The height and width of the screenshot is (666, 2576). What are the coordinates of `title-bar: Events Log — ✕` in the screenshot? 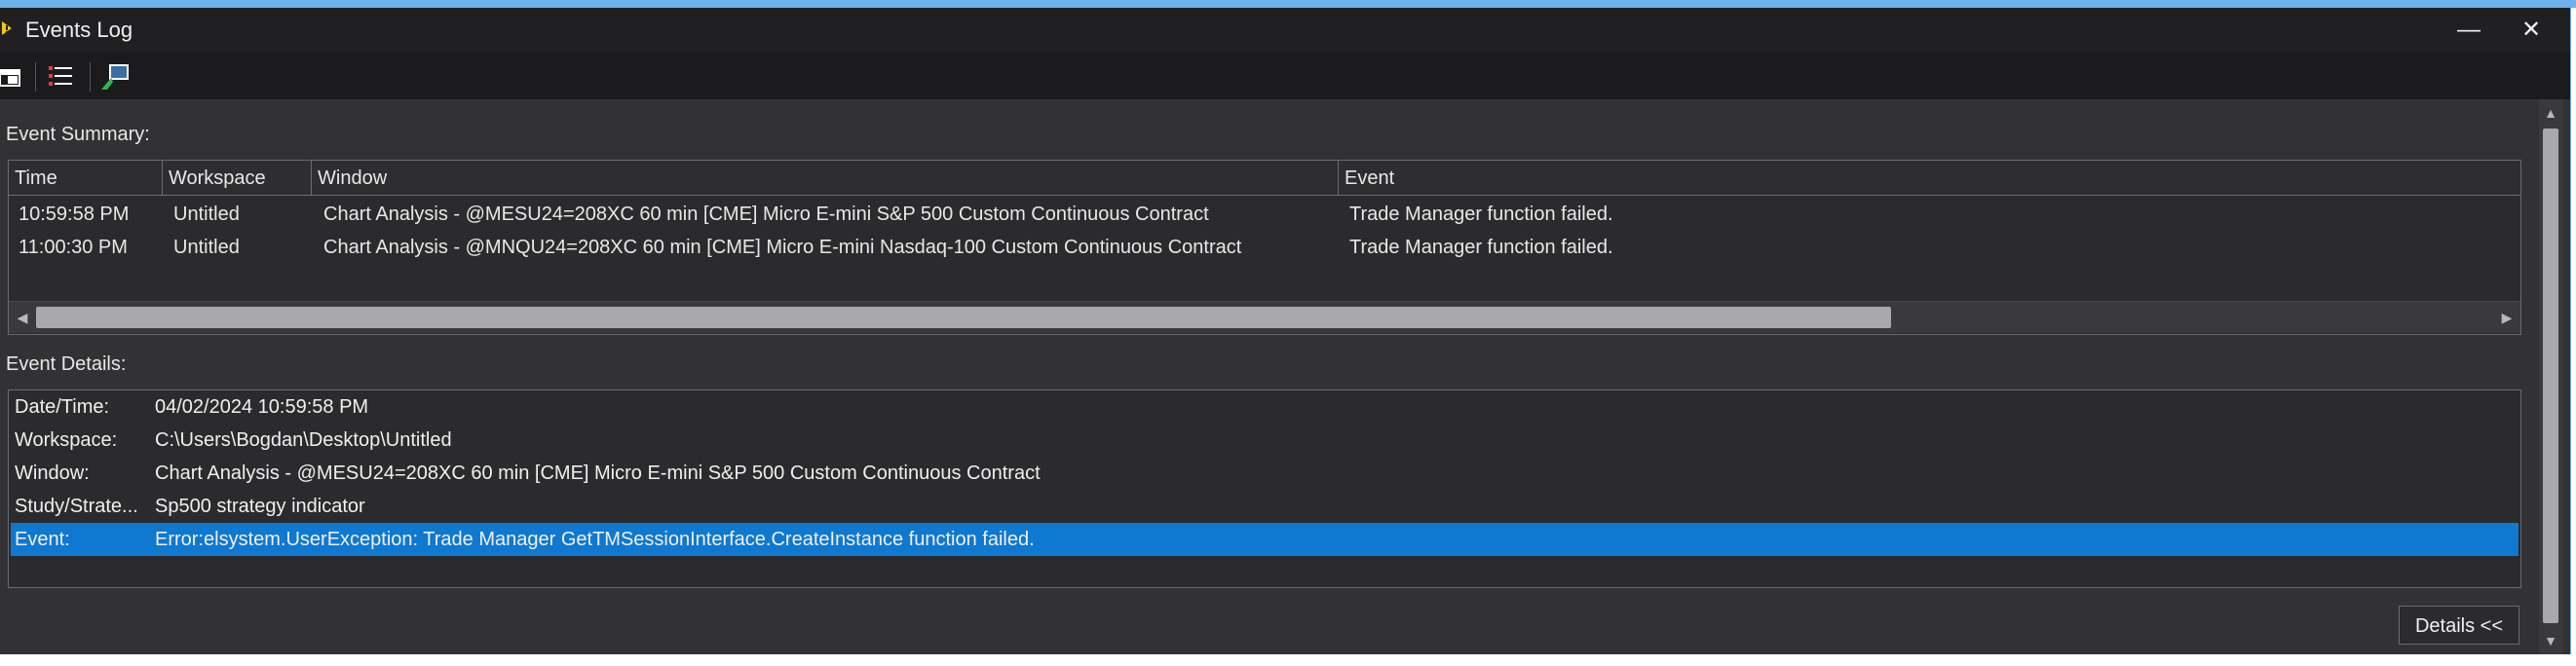 It's located at (1285, 30).